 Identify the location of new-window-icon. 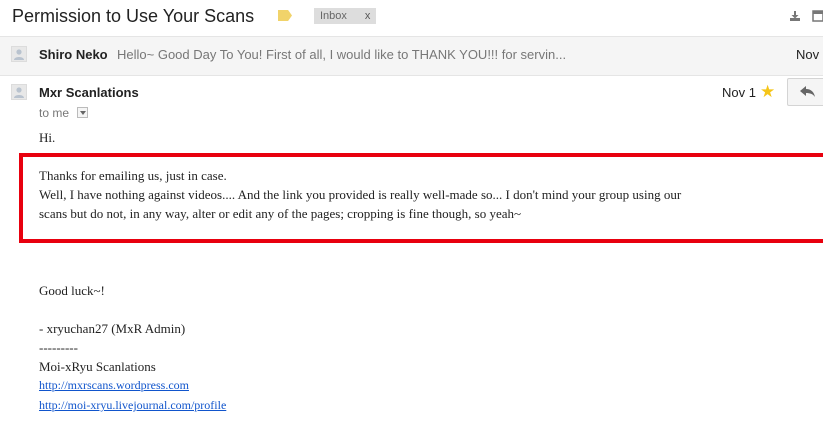
(817, 15).